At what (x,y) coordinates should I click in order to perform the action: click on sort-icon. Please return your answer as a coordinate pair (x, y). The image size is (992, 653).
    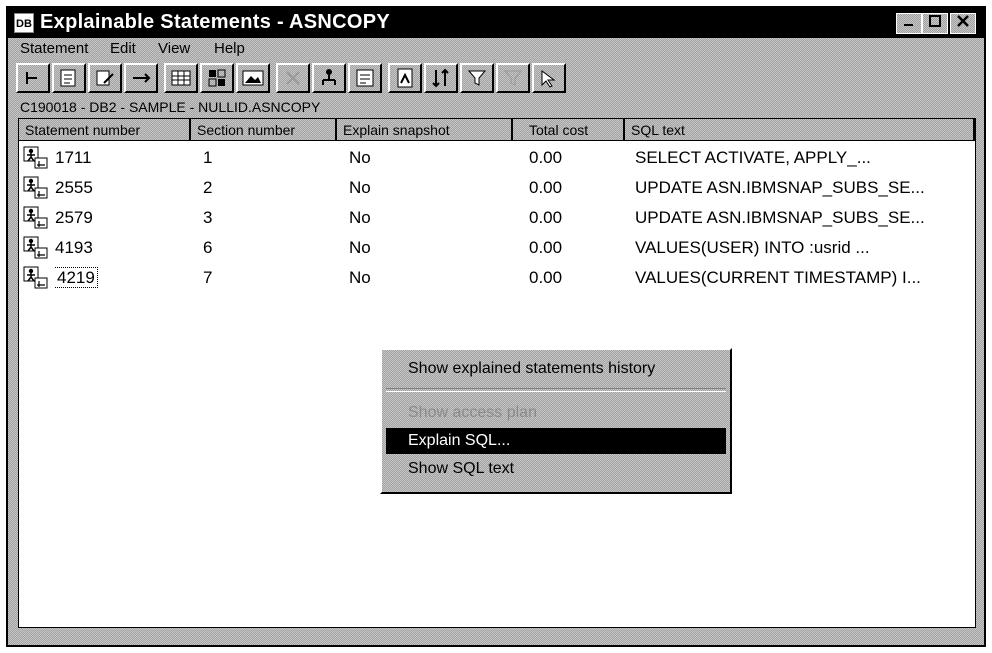
    Looking at the image, I should click on (441, 78).